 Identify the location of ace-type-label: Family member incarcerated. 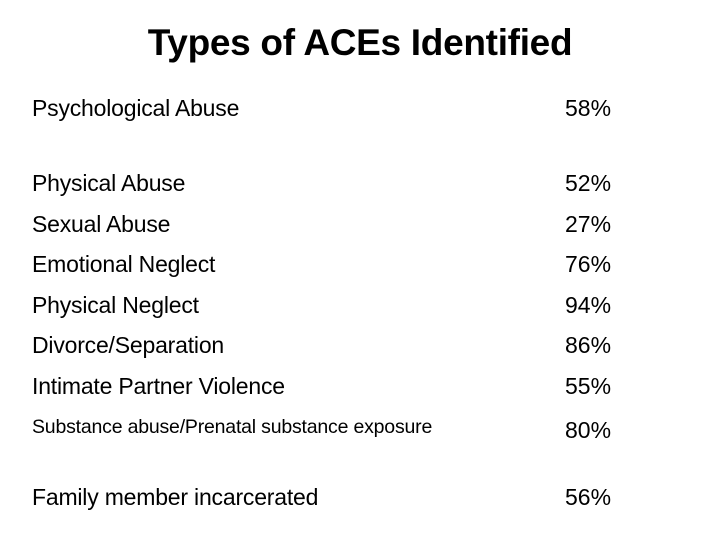
(175, 497).